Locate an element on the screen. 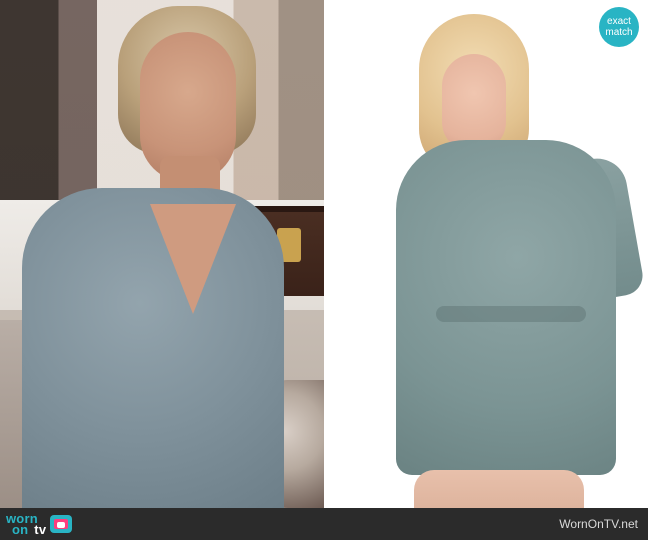  brand-on-tv: on tv is located at coordinates (26, 529).